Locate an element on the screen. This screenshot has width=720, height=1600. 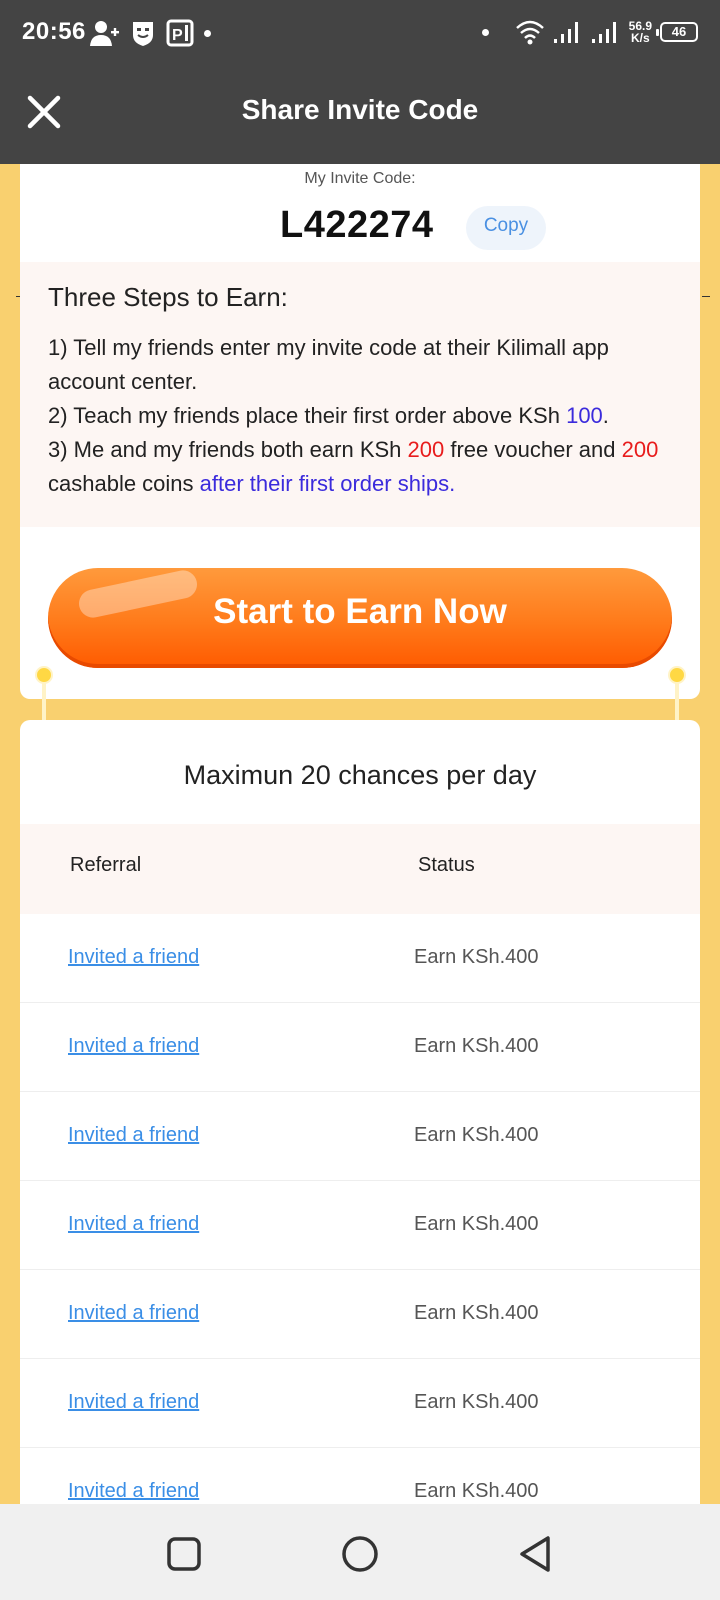
start-earn-button: Start to Earn Now is located at coordinates (360, 618).